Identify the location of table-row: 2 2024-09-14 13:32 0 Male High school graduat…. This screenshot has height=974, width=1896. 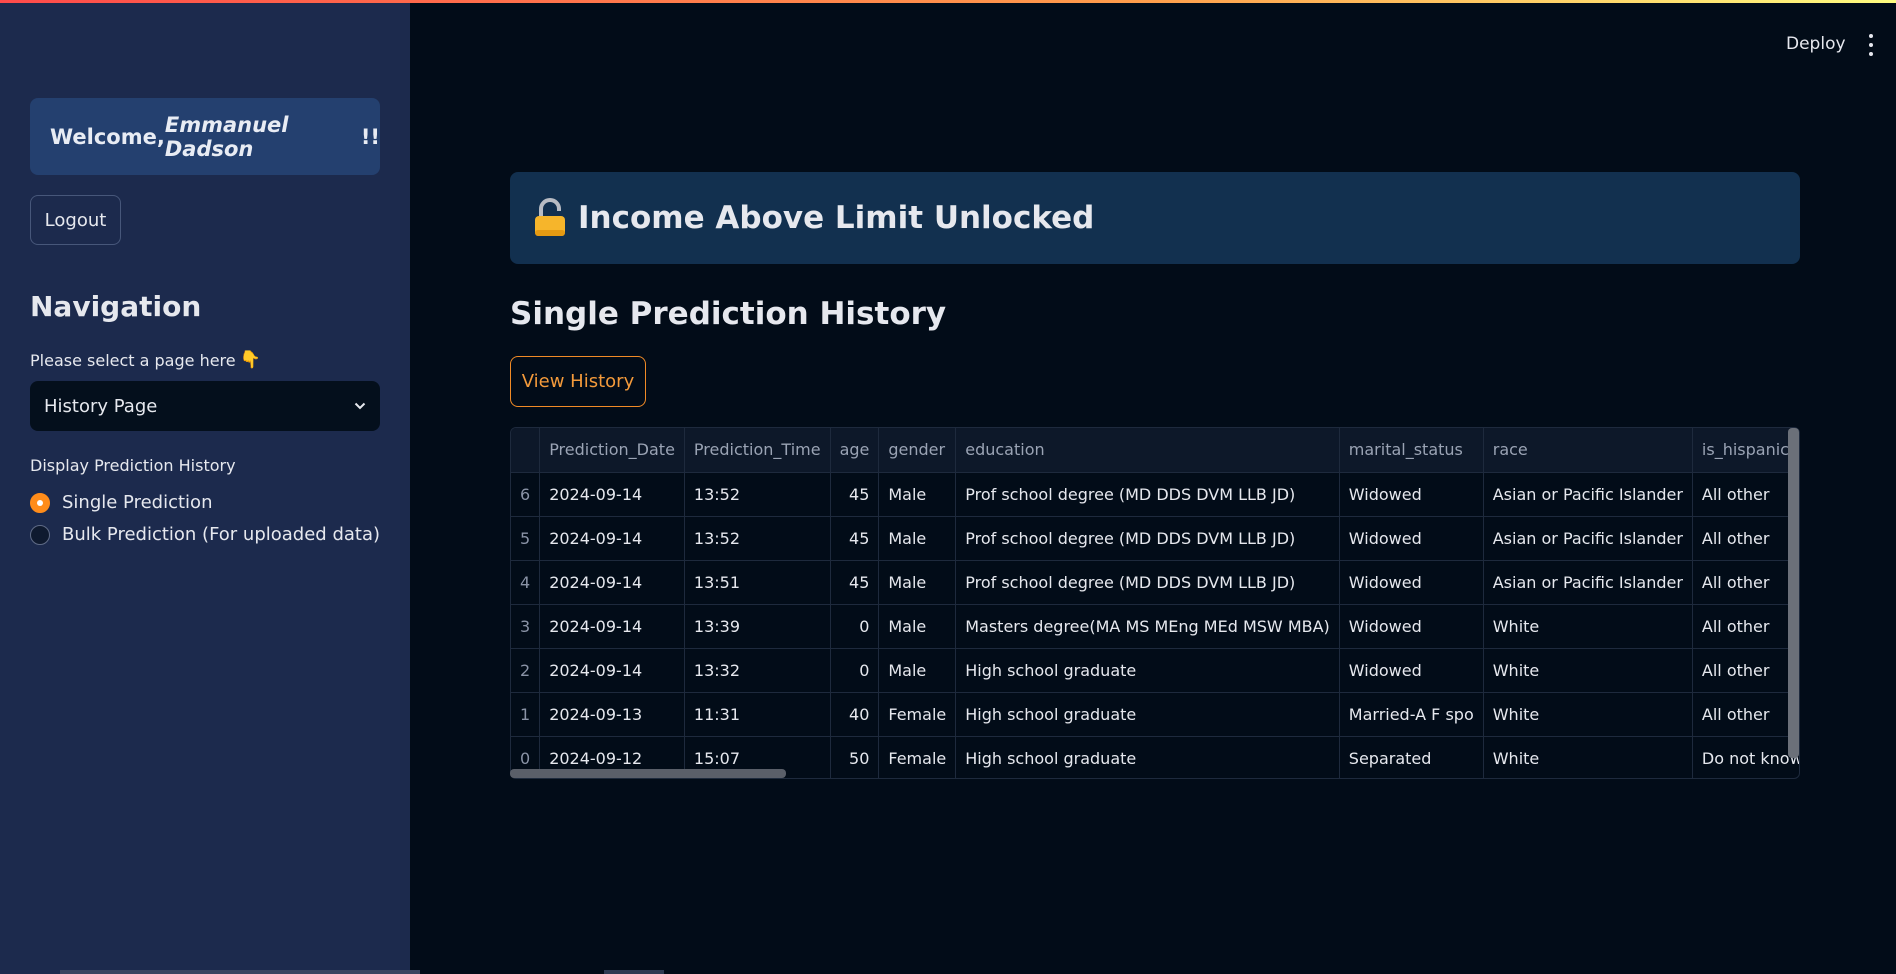
(1155, 670).